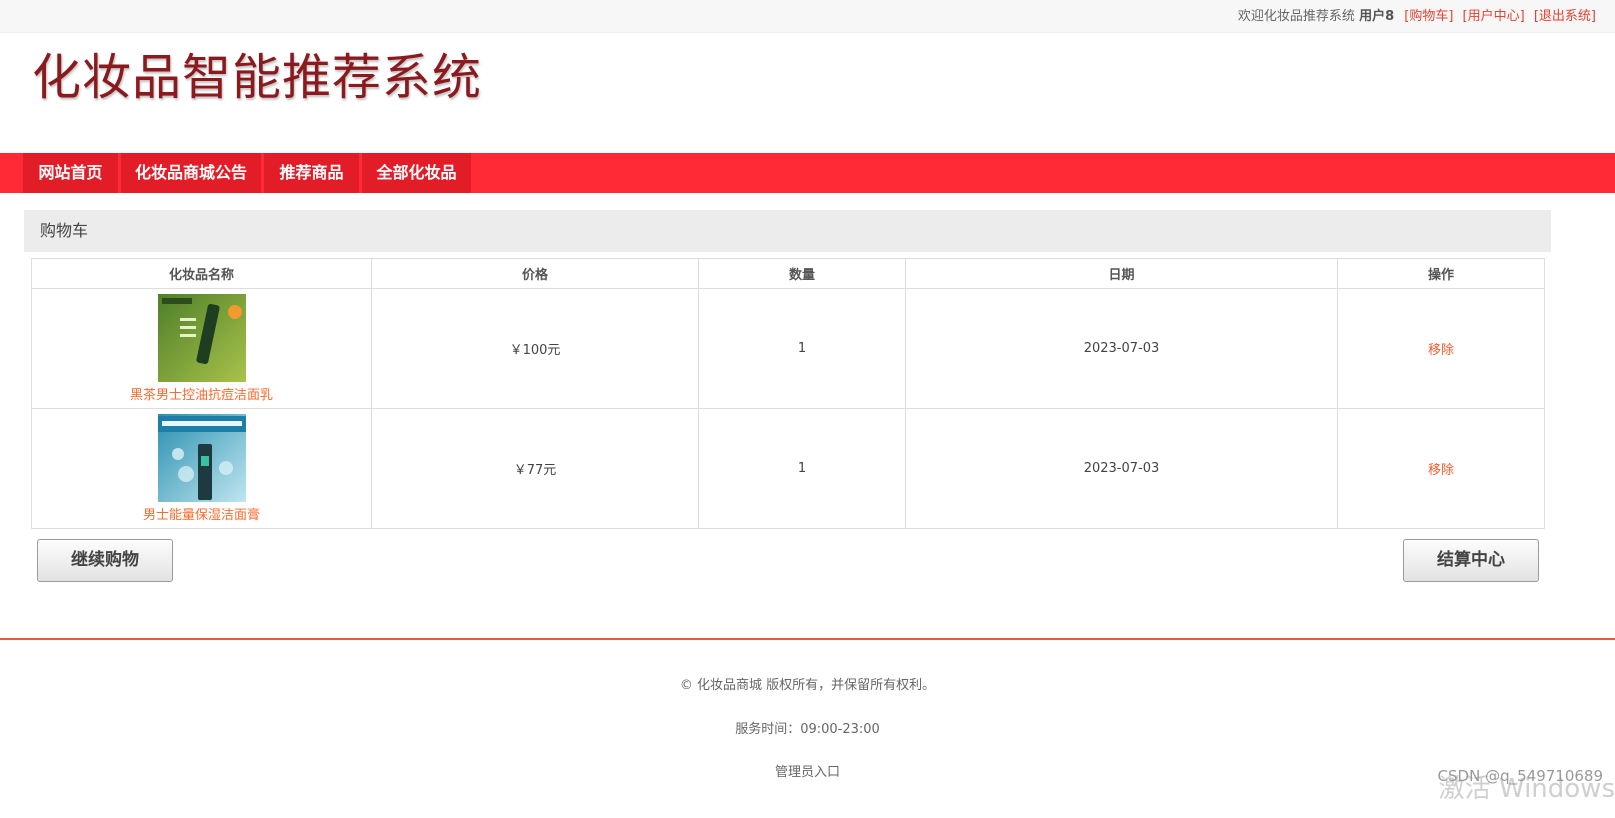  I want to click on logout-link: [退出系统], so click(1565, 16).